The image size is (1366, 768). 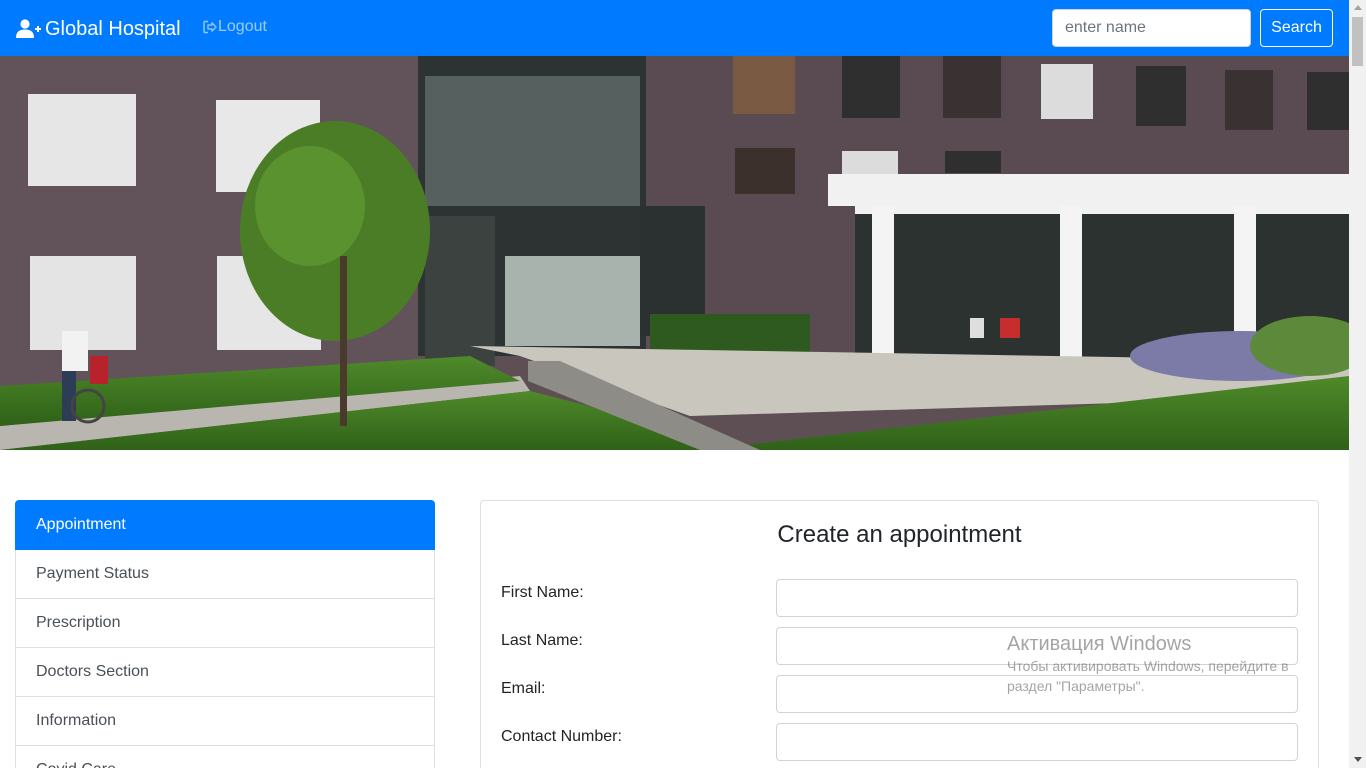 I want to click on contact-number-input, so click(x=1037, y=742).